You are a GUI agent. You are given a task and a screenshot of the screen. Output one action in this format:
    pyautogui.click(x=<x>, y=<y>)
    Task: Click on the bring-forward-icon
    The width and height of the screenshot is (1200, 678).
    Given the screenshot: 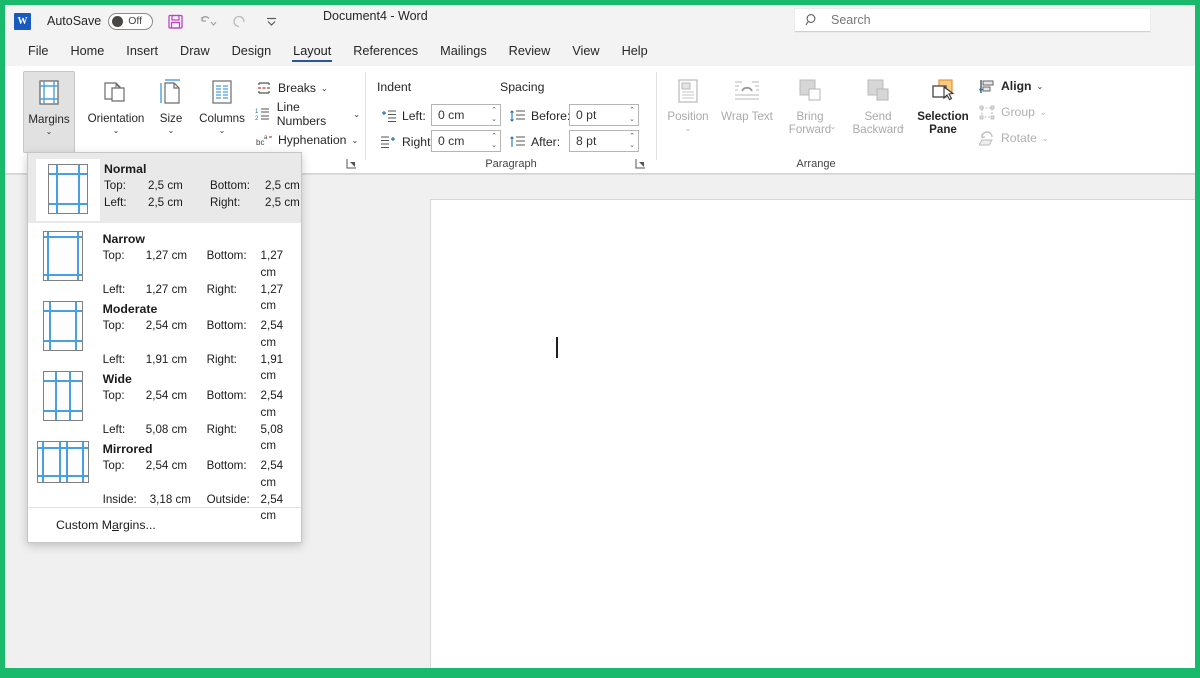 What is the action you would take?
    pyautogui.click(x=810, y=90)
    